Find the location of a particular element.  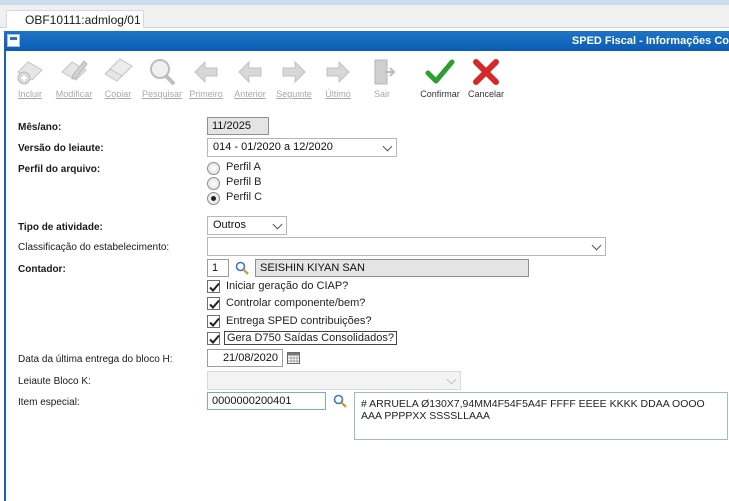

cancel-icon is located at coordinates (486, 72).